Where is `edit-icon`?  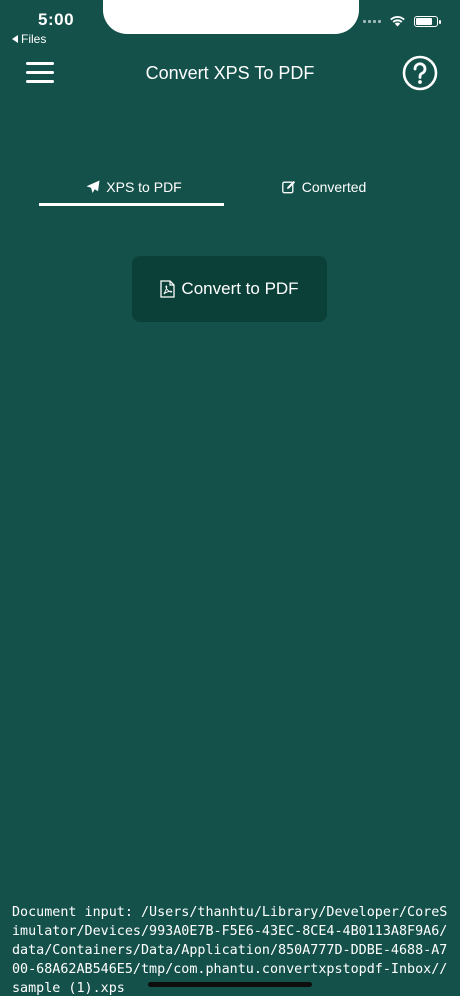
edit-icon is located at coordinates (288, 187).